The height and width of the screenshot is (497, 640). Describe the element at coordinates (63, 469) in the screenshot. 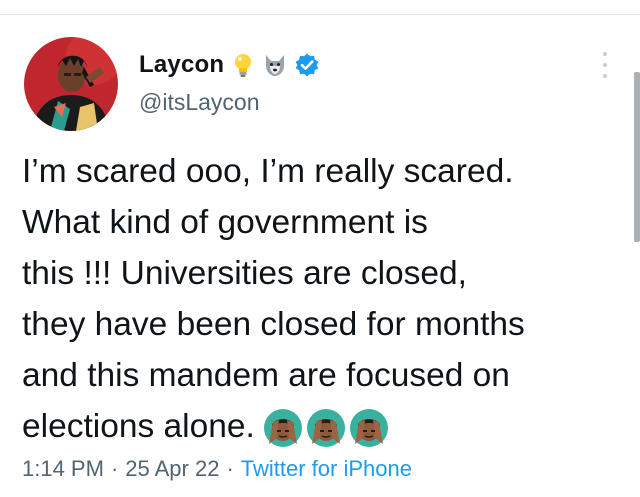

I see `tweet-time: 1:14 PM` at that location.